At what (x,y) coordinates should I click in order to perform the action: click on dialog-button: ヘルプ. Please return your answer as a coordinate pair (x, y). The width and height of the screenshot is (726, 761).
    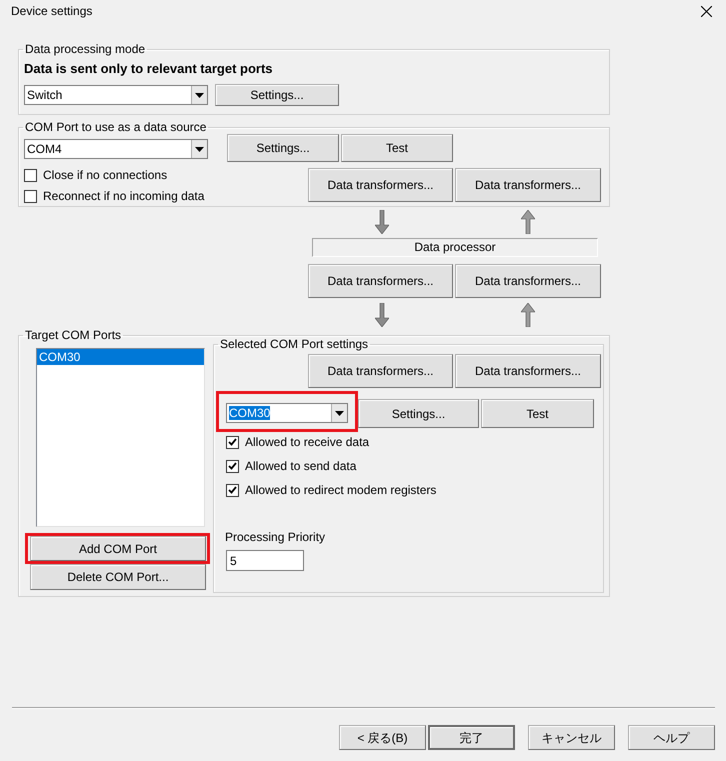
    Looking at the image, I should click on (671, 737).